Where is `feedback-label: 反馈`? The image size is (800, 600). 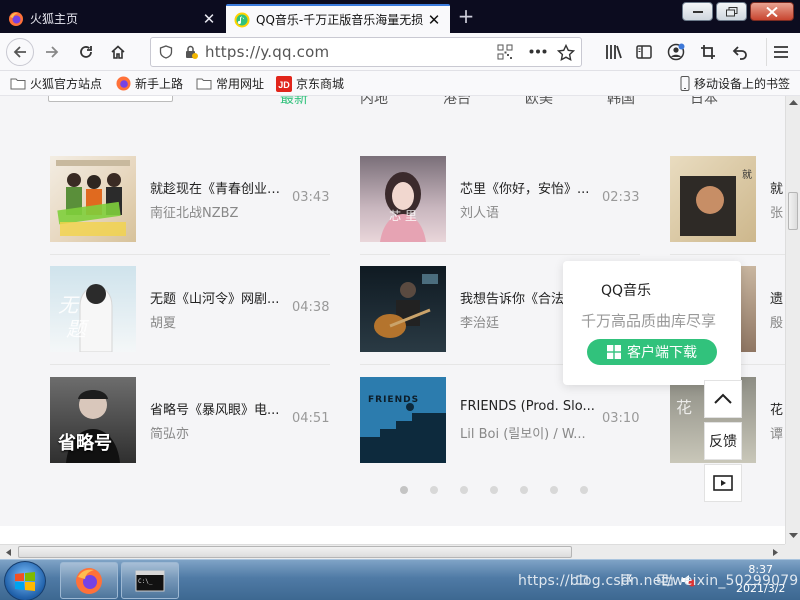 feedback-label: 反馈 is located at coordinates (723, 442).